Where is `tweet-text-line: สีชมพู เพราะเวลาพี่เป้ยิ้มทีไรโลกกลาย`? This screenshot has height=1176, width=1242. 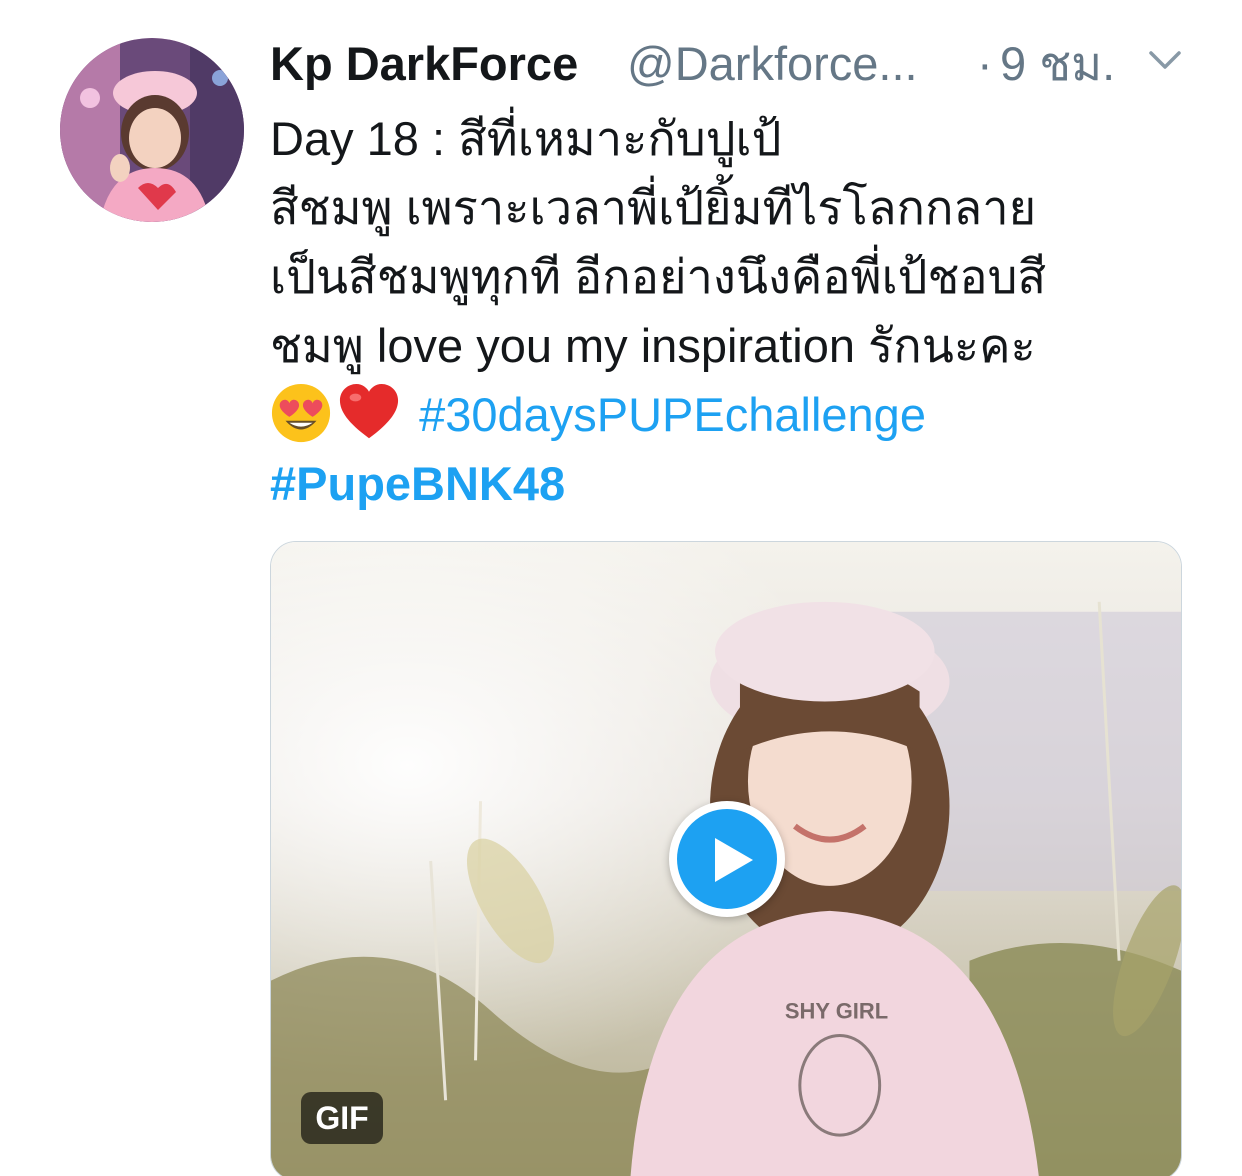 tweet-text-line: สีชมพู เพราะเวลาพี่เป้ยิ้มทีไรโลกกลาย is located at coordinates (653, 207).